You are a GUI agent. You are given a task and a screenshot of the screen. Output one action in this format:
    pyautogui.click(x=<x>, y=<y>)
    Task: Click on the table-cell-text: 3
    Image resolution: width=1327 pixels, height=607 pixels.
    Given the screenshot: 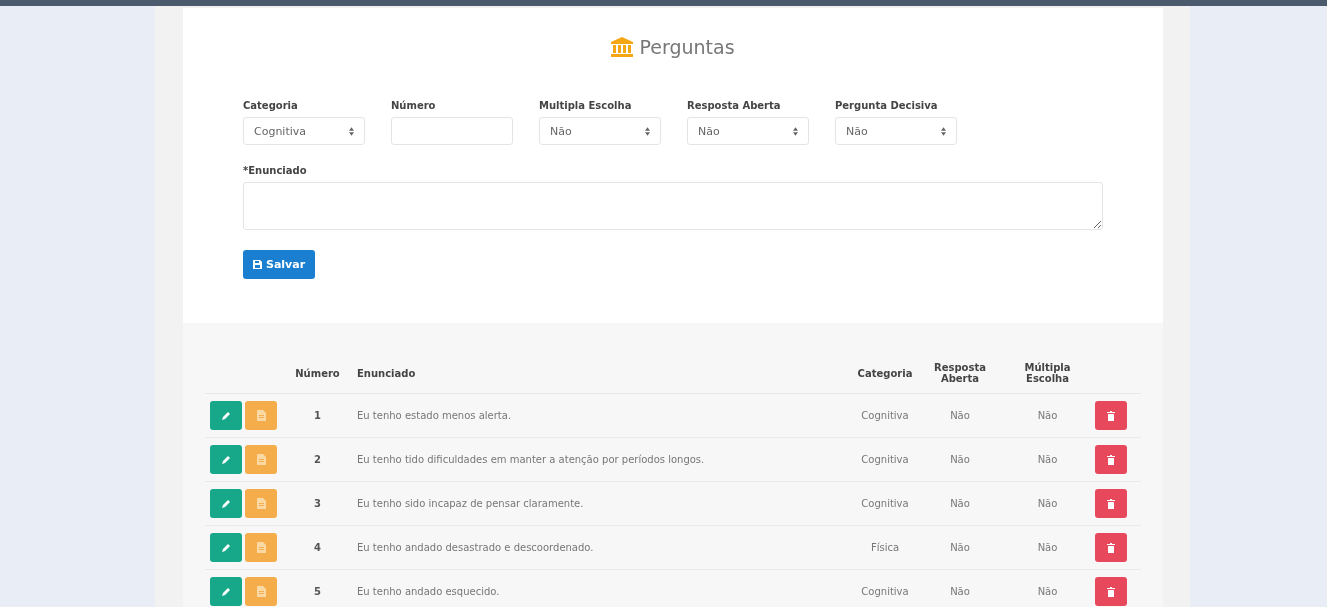 What is the action you would take?
    pyautogui.click(x=317, y=503)
    